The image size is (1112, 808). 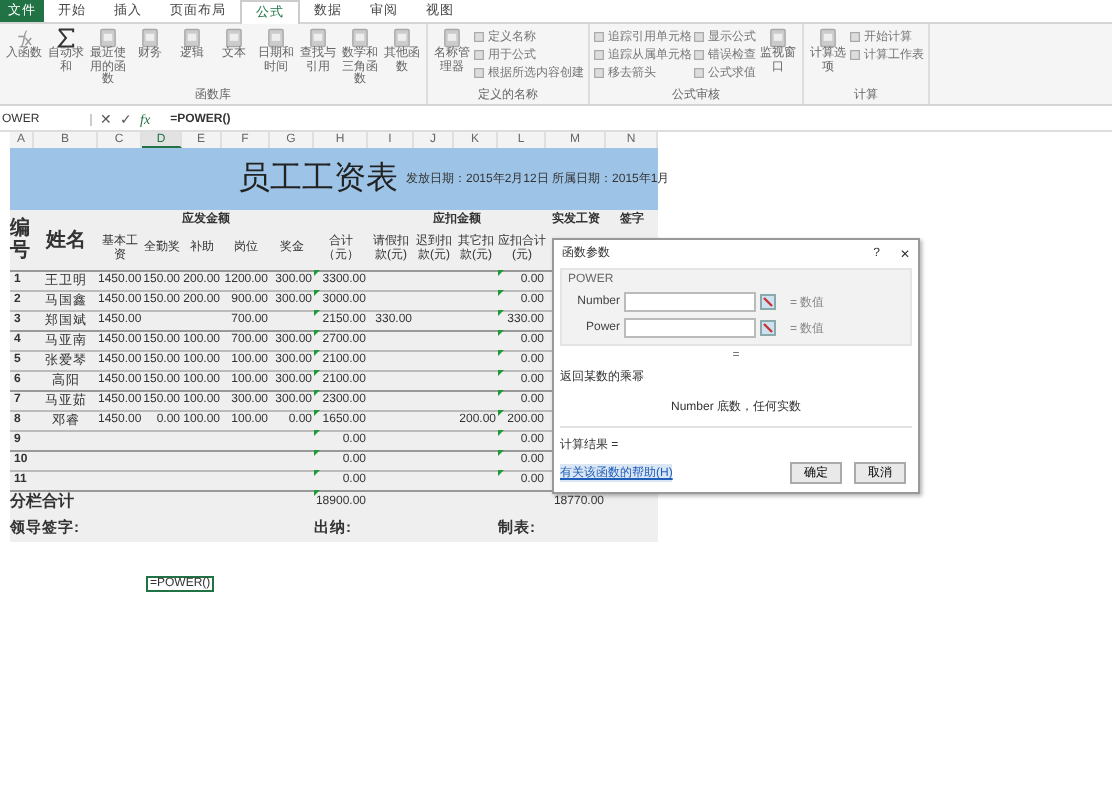 What do you see at coordinates (65, 240) in the screenshot?
I see `header-cell-text: 姓名` at bounding box center [65, 240].